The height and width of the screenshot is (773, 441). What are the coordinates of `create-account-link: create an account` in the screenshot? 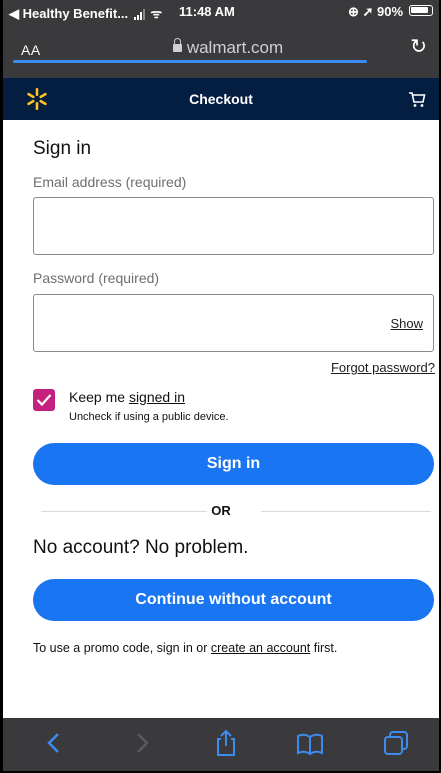 It's located at (260, 648).